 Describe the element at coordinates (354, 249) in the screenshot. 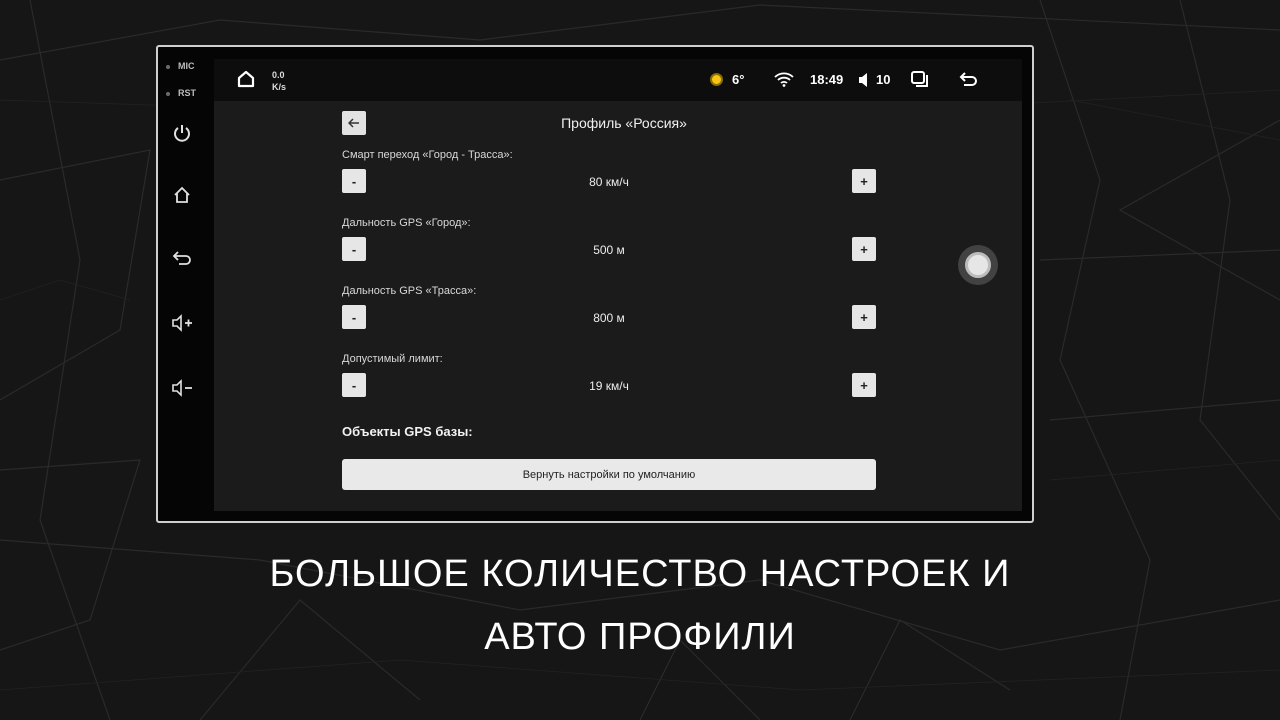

I see `minus-button-gps-city: -` at that location.